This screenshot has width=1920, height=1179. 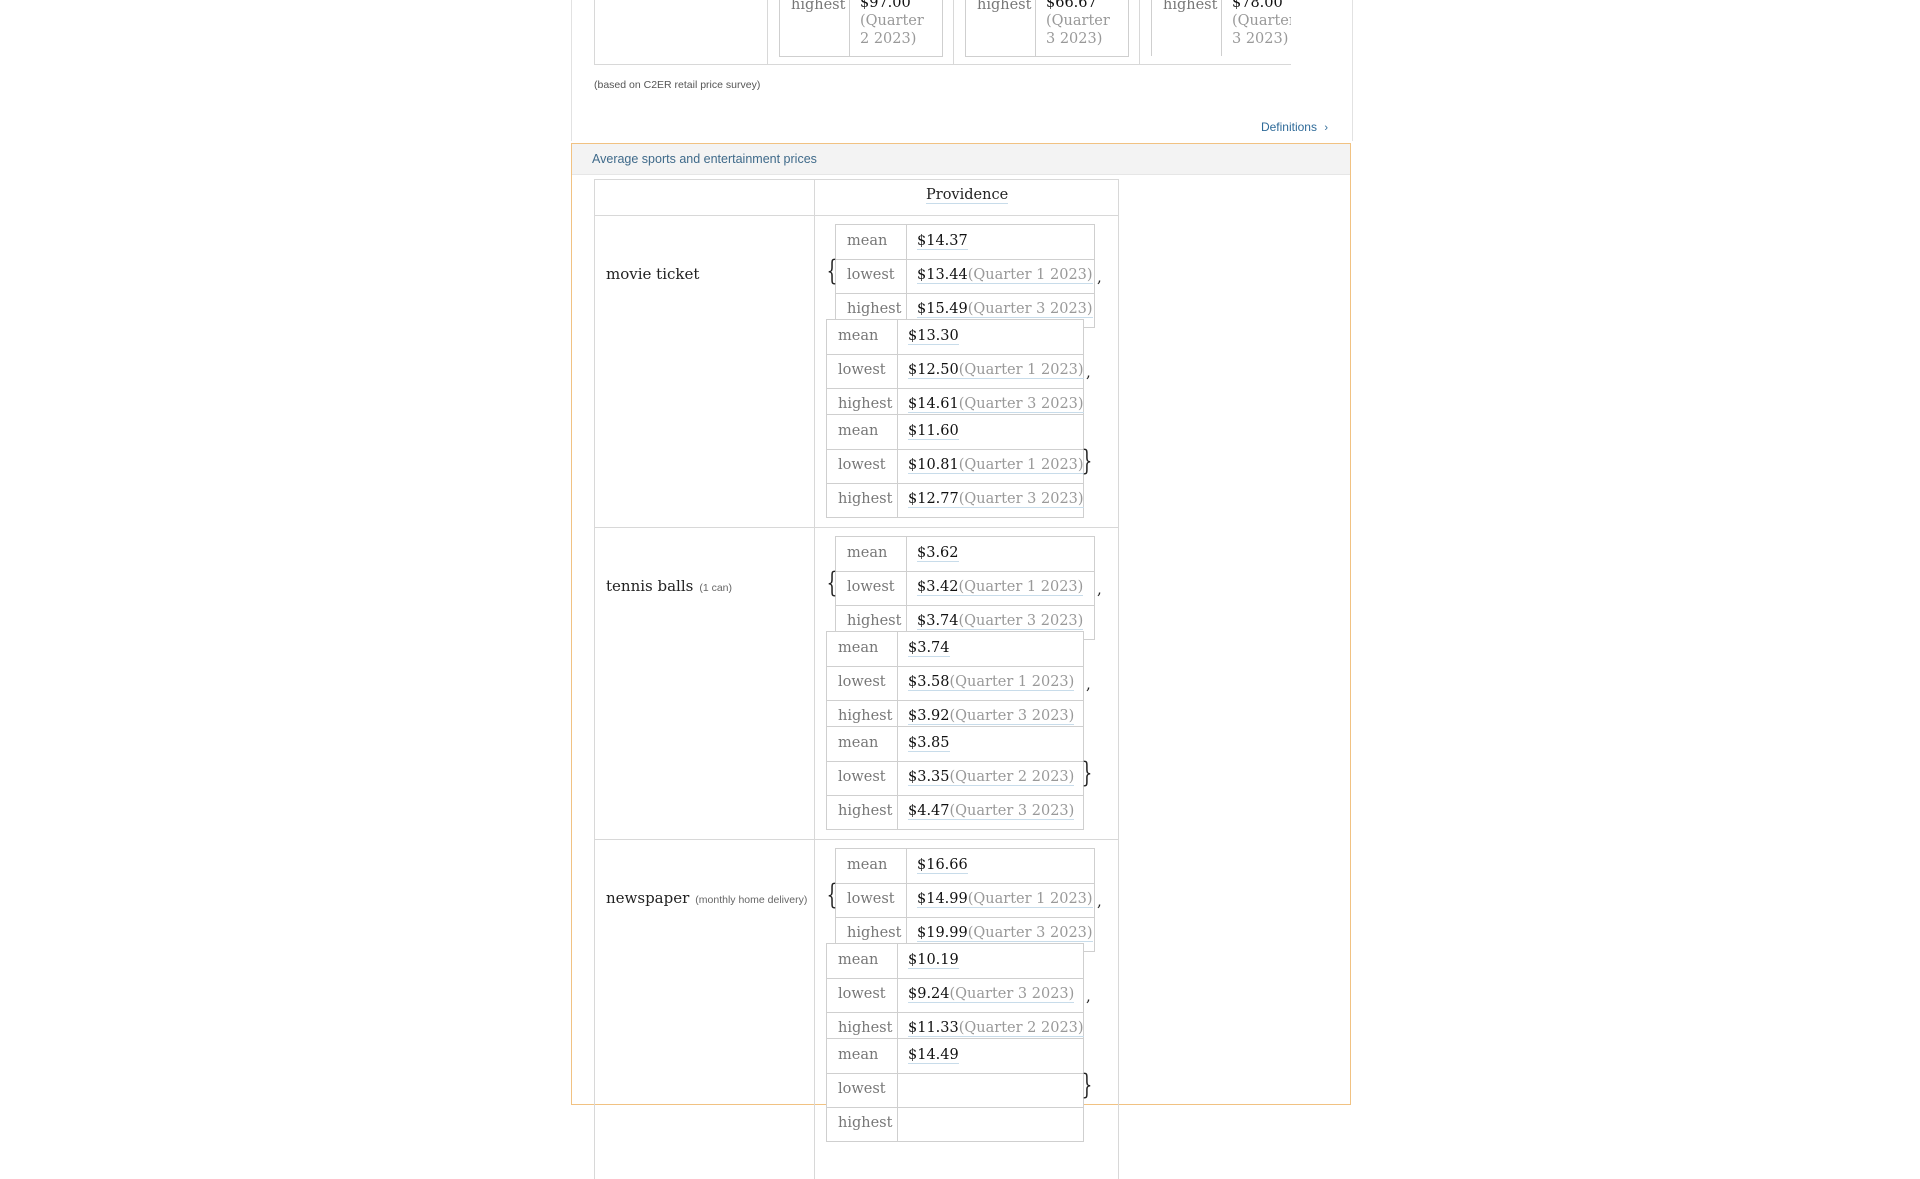 What do you see at coordinates (652, 274) in the screenshot?
I see `row-label: movie ticket` at bounding box center [652, 274].